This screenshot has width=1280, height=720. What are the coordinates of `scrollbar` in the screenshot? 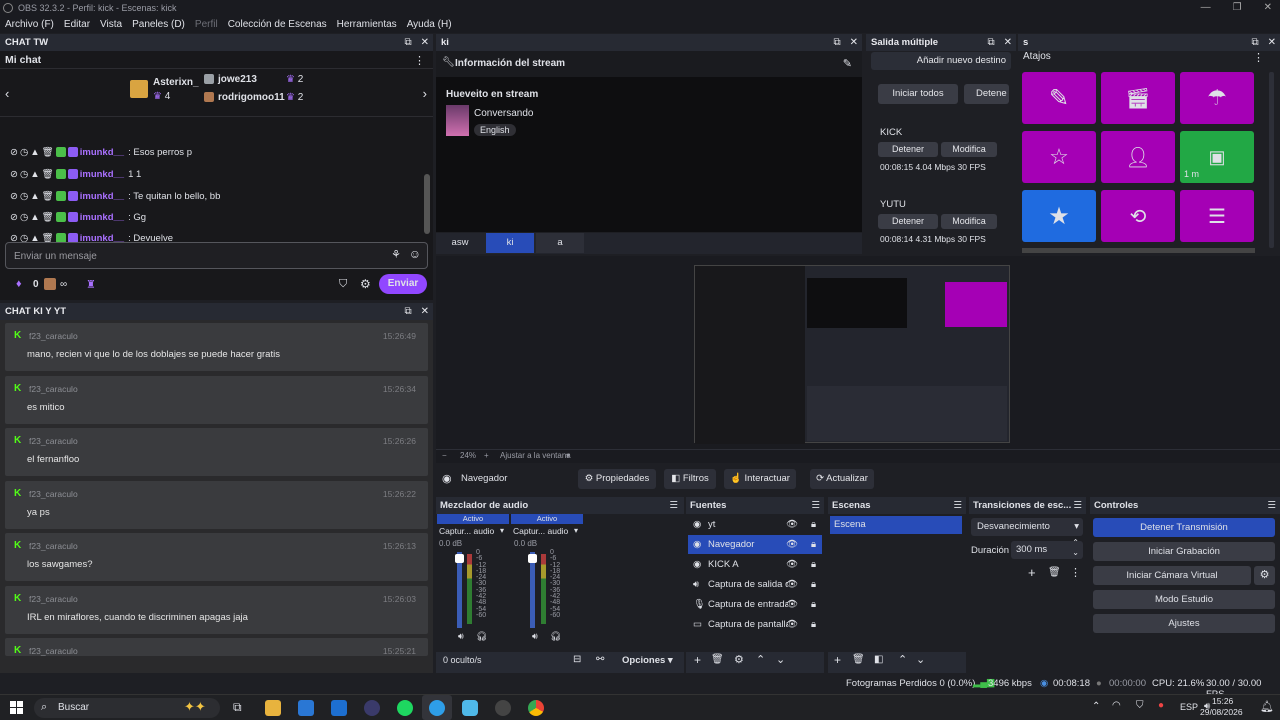 It's located at (427, 204).